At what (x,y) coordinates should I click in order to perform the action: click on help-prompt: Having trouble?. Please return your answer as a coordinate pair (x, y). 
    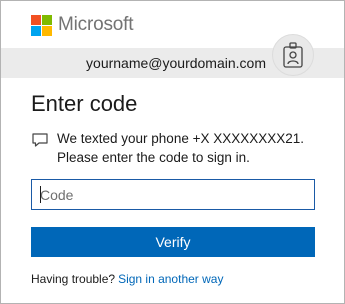
    Looking at the image, I should click on (73, 279).